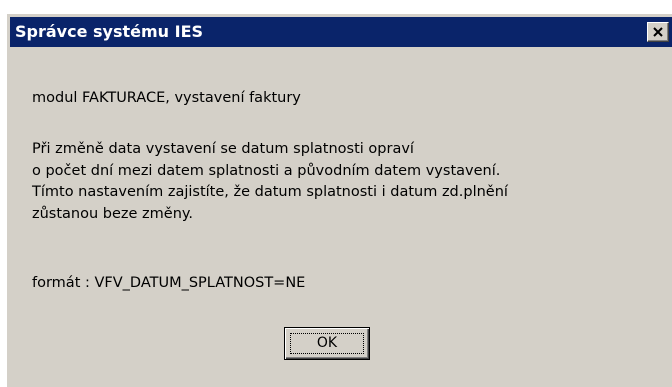 The width and height of the screenshot is (672, 387). I want to click on description-line: zůstanou beze změny., so click(113, 213).